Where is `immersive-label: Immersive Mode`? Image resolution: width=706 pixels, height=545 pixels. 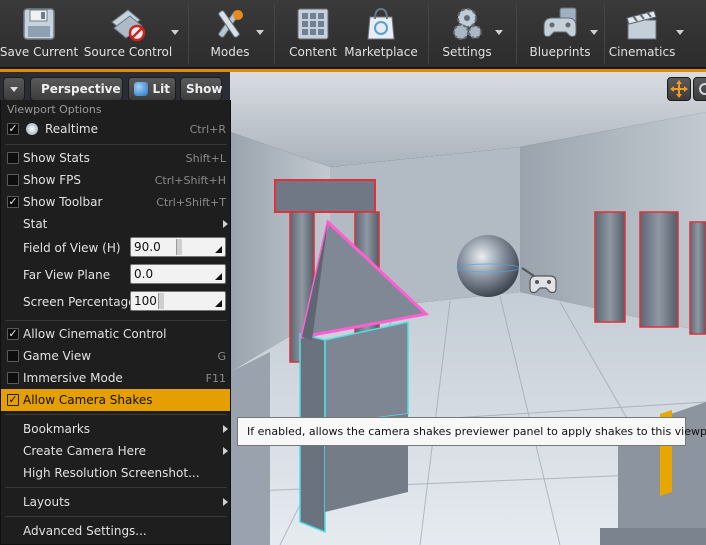 immersive-label: Immersive Mode is located at coordinates (73, 378).